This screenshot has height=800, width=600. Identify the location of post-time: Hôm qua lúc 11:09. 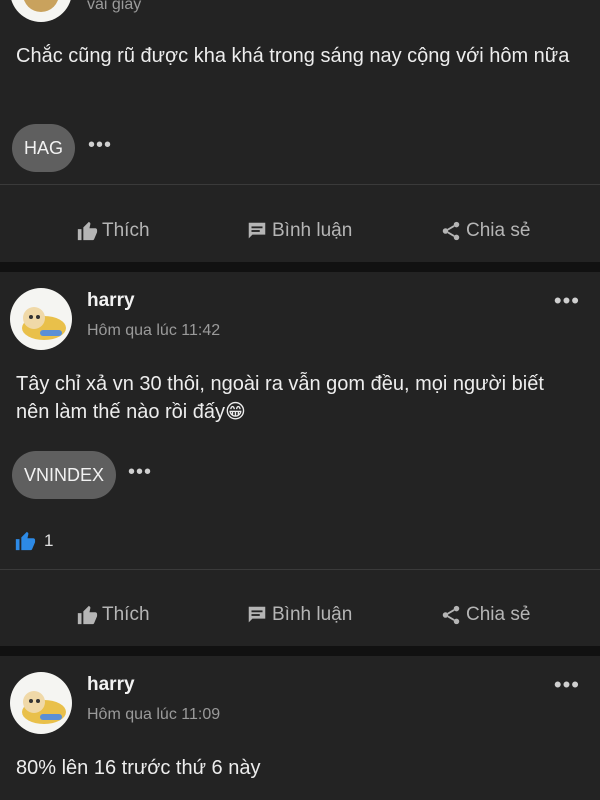
(154, 714).